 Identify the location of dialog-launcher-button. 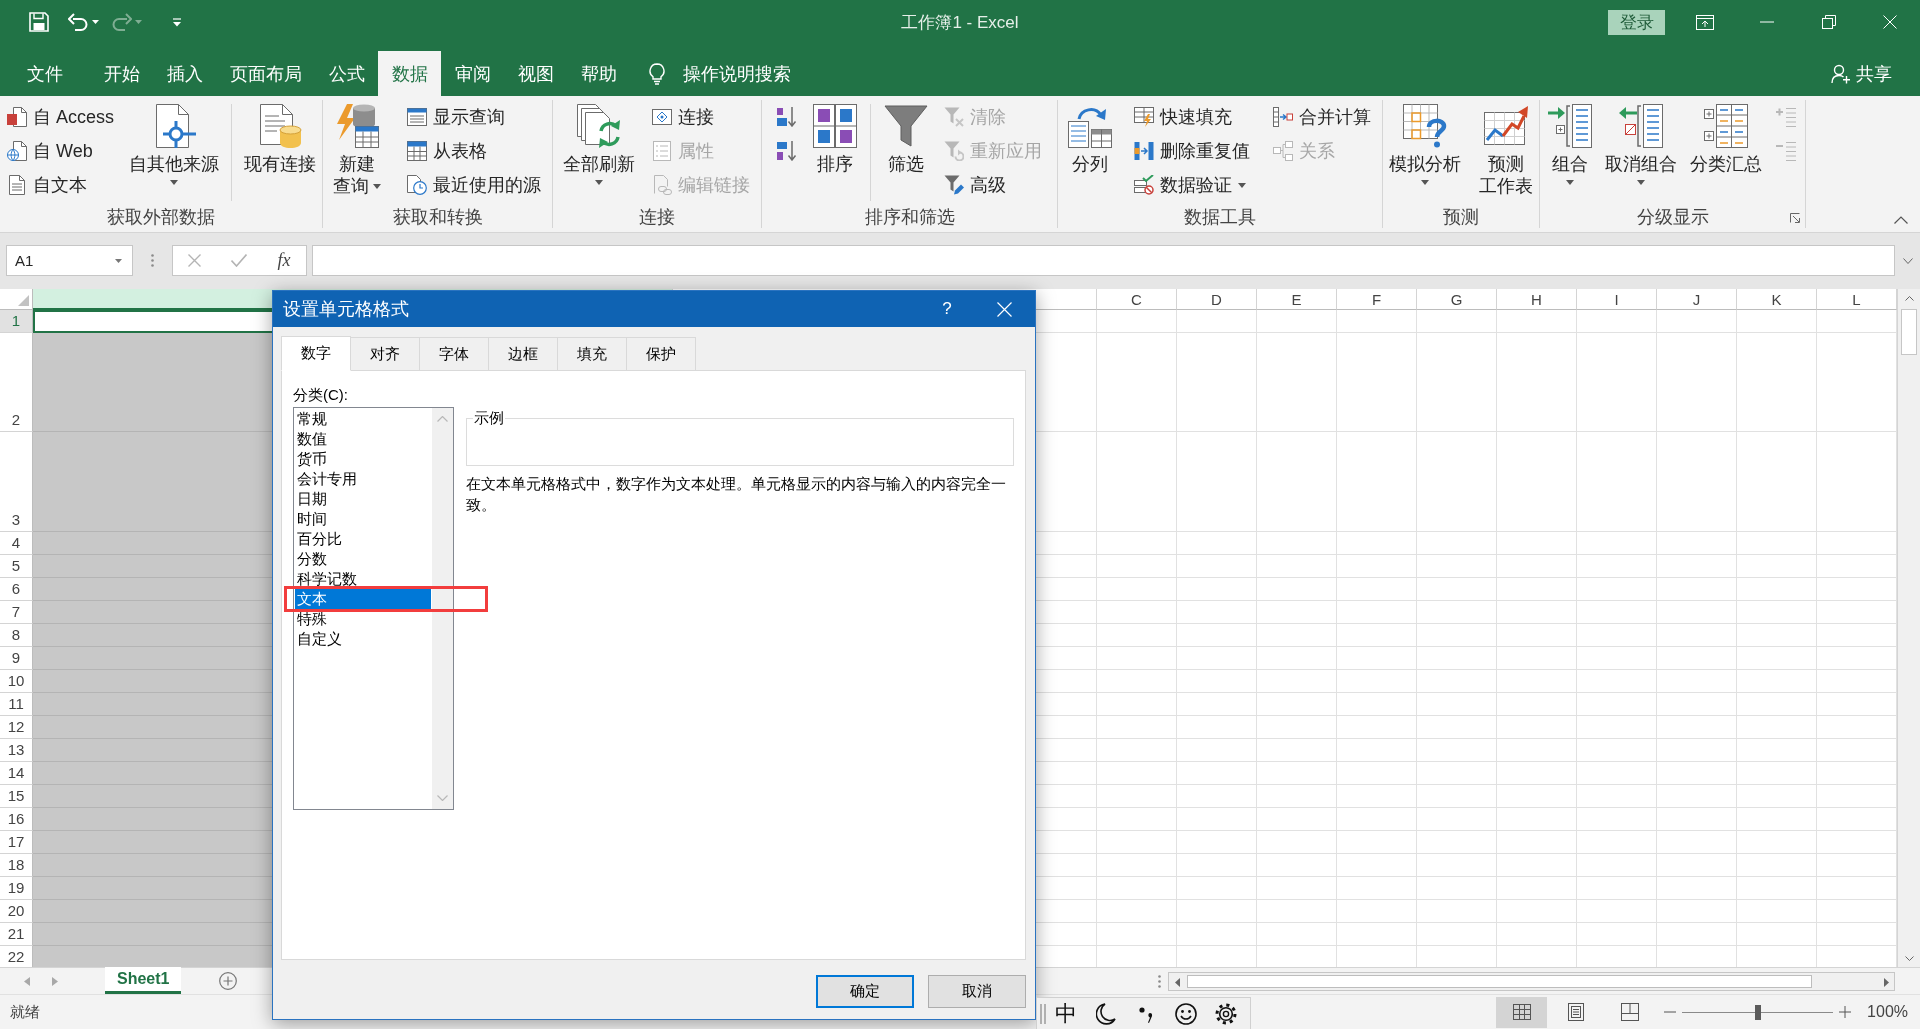
(1795, 217).